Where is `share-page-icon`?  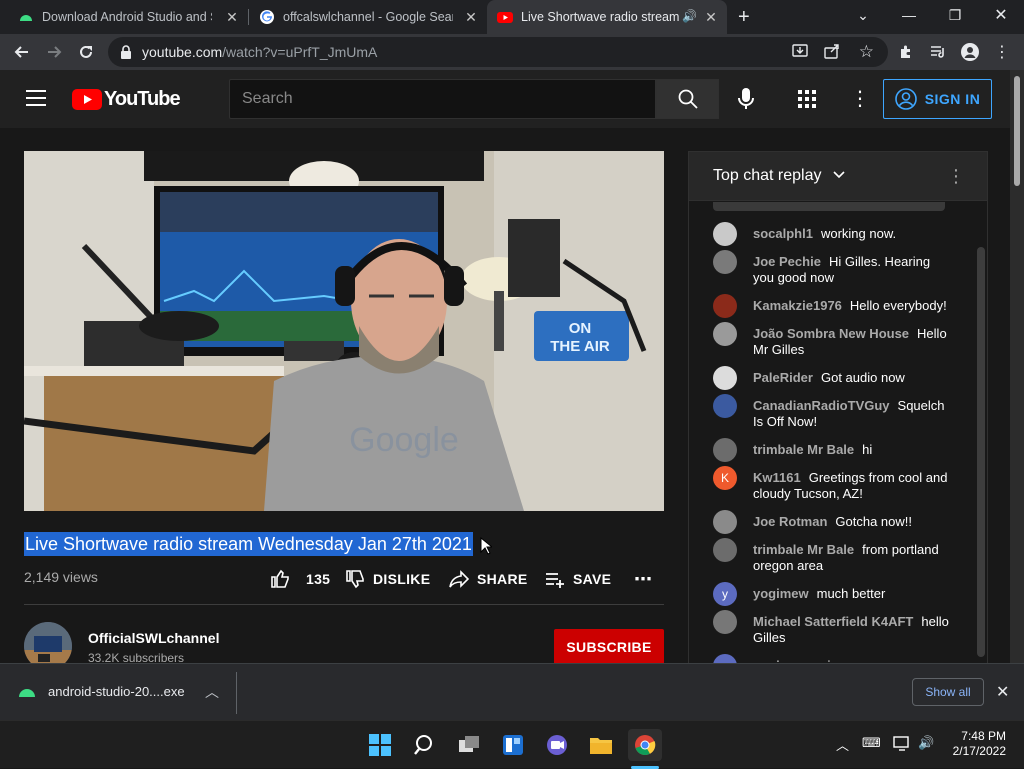 share-page-icon is located at coordinates (832, 52).